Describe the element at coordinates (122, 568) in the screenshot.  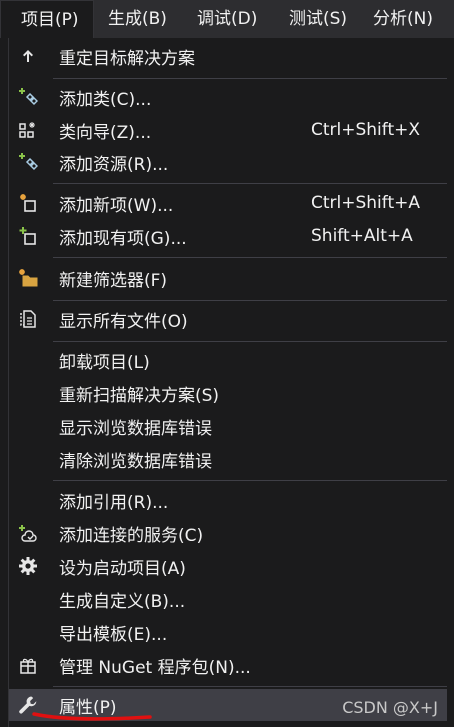
I see `menu-item-label: 设为启动项目(A)` at that location.